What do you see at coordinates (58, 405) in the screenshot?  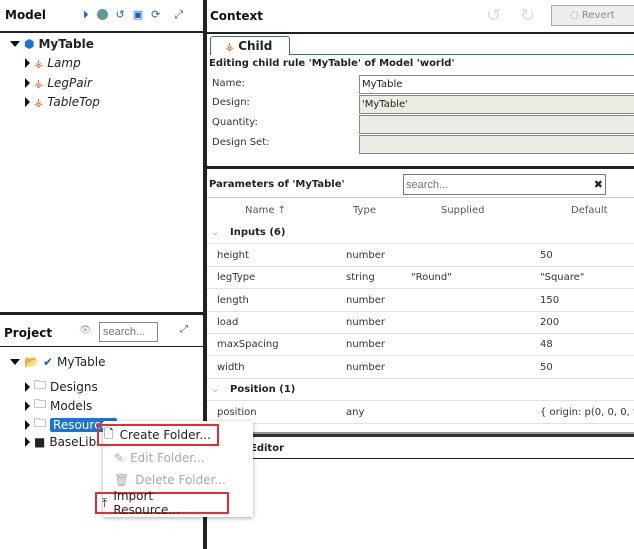 I see `tree-item-models: 🗀 Models` at bounding box center [58, 405].